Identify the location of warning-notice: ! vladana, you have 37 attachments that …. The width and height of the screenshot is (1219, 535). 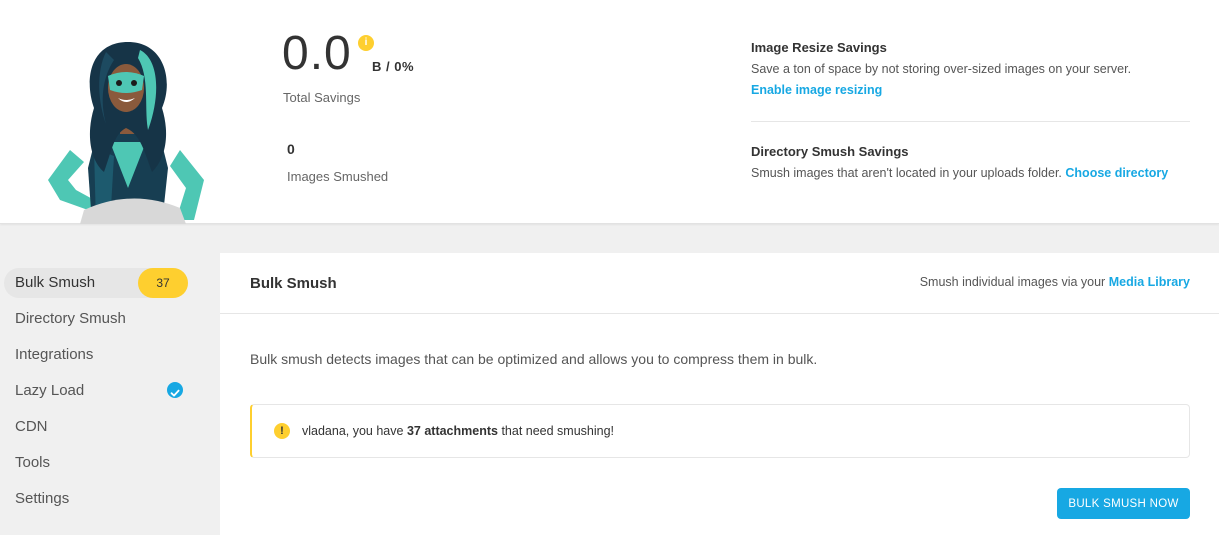
(720, 431).